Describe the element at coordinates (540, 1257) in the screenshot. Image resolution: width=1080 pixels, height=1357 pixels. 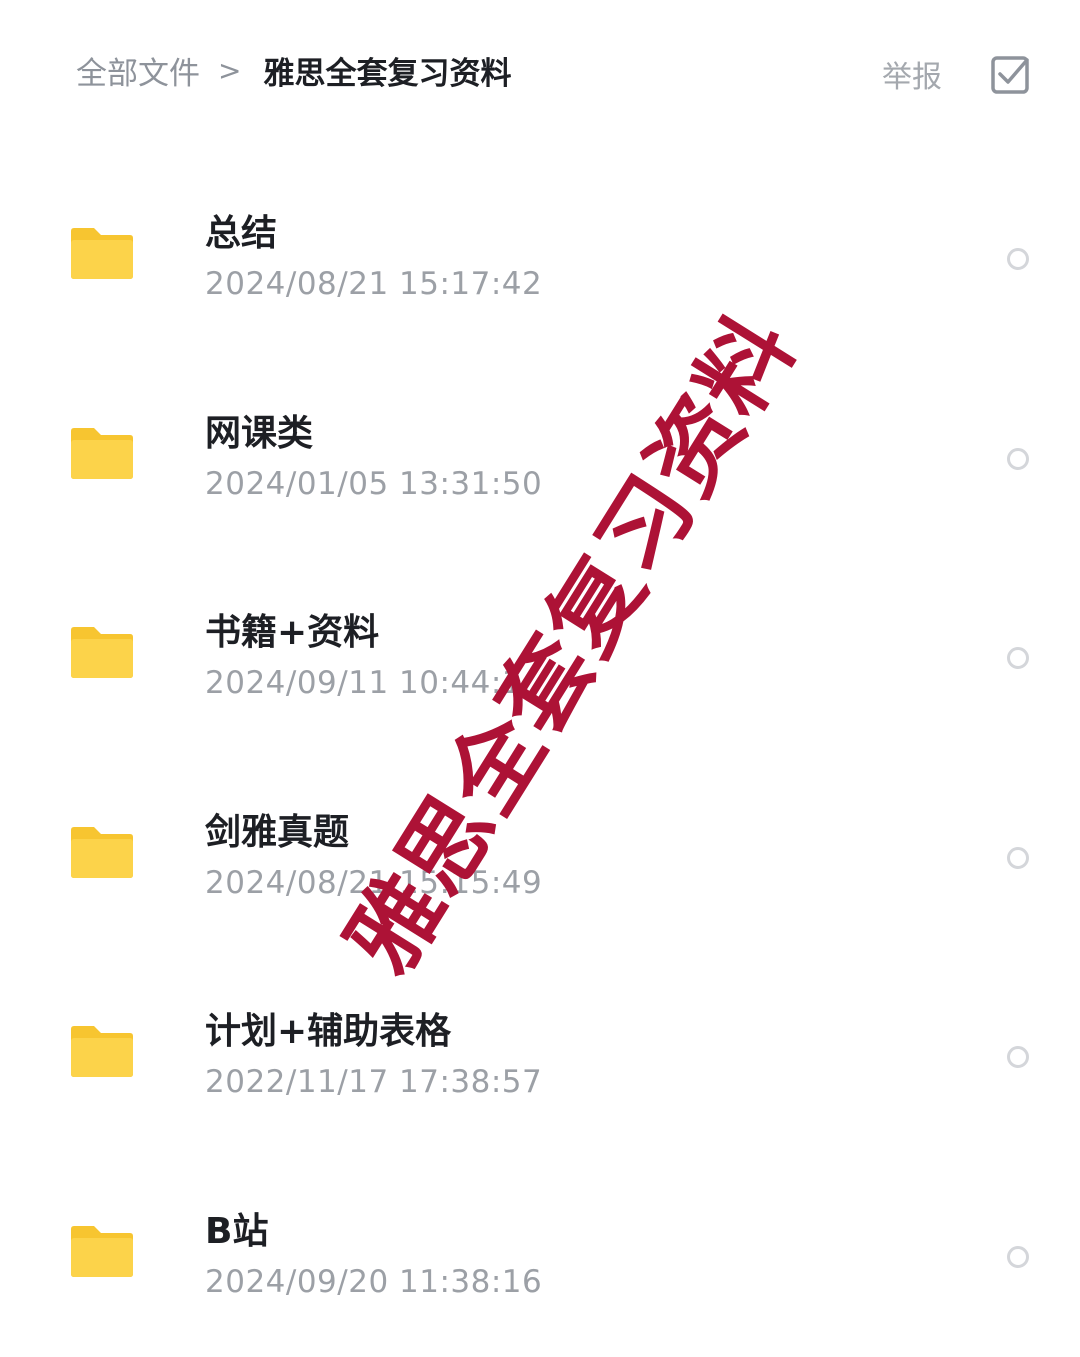
I see `file-row: B站 2024/09/20 11:38:16` at that location.